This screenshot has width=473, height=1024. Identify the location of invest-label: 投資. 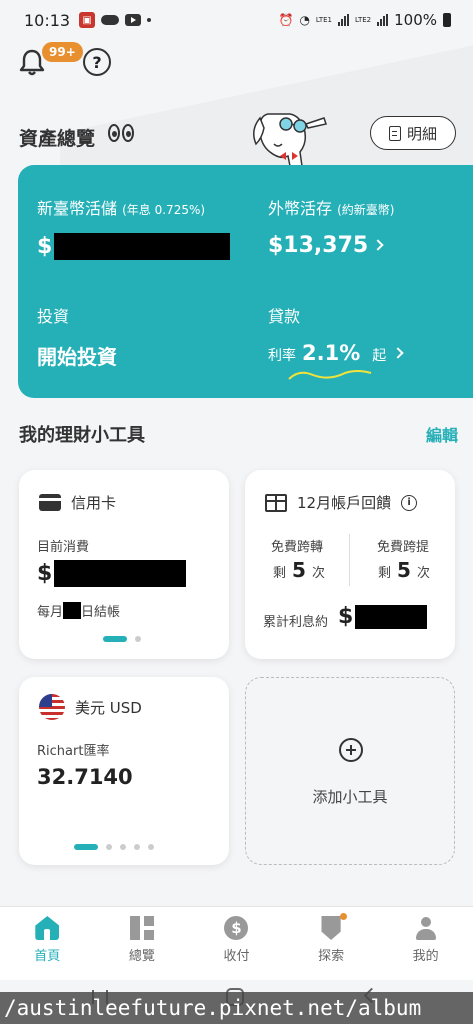
(53, 316).